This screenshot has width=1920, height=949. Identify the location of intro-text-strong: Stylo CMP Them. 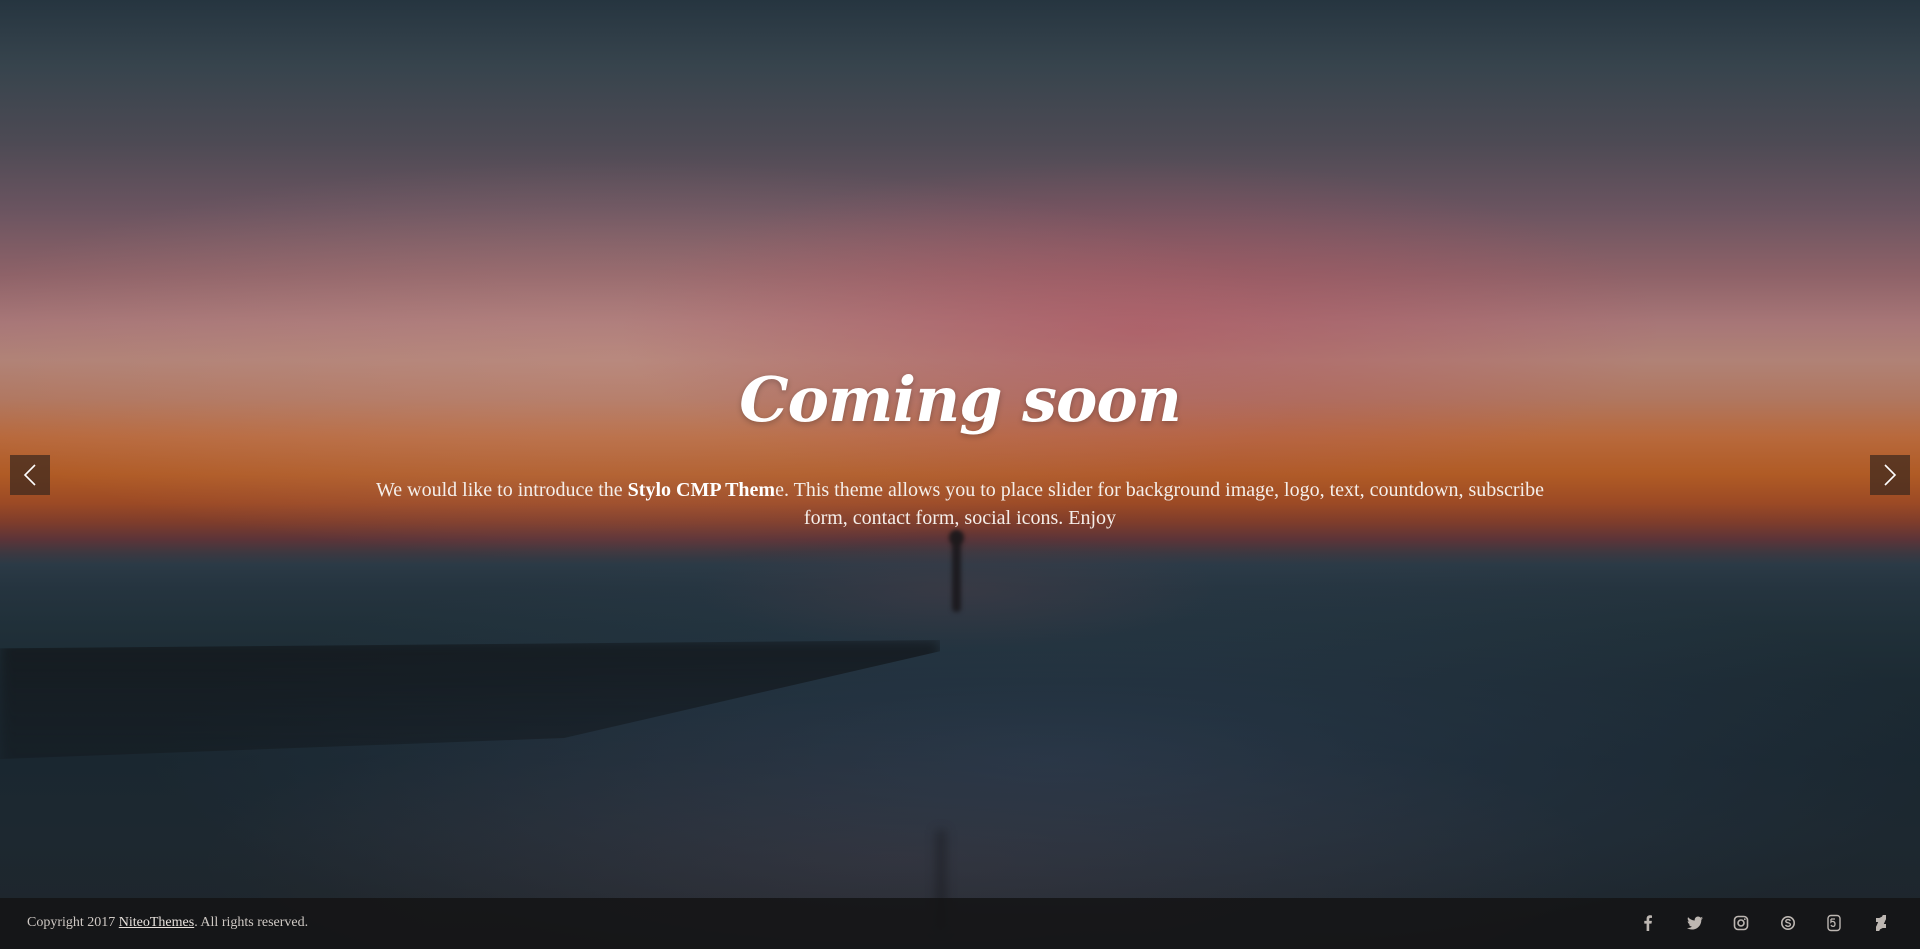
(701, 490).